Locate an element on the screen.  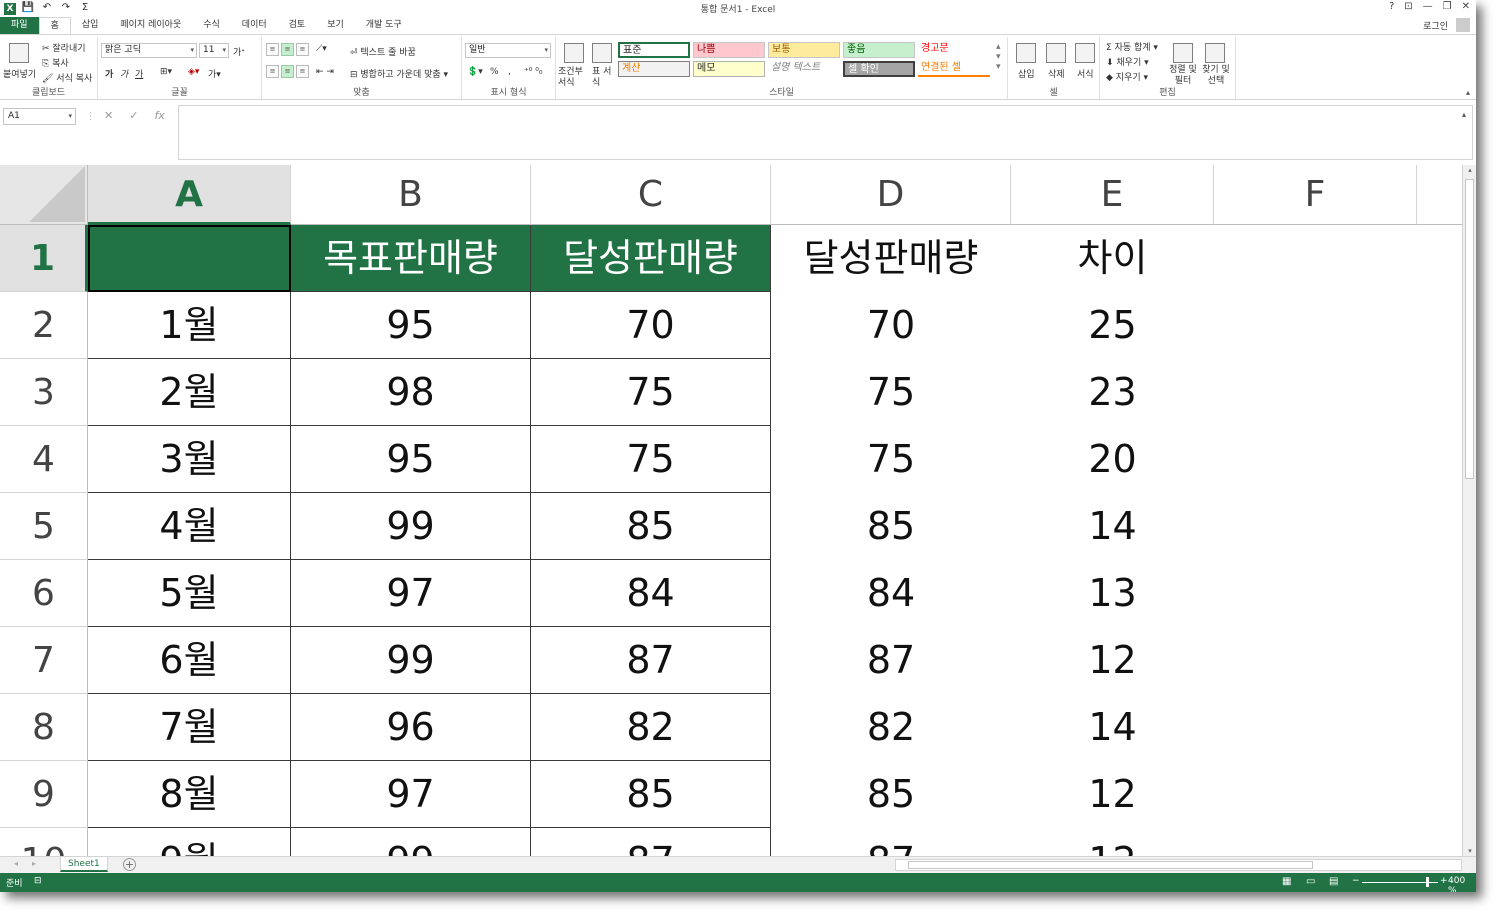
cell-b4: 95 is located at coordinates (411, 459).